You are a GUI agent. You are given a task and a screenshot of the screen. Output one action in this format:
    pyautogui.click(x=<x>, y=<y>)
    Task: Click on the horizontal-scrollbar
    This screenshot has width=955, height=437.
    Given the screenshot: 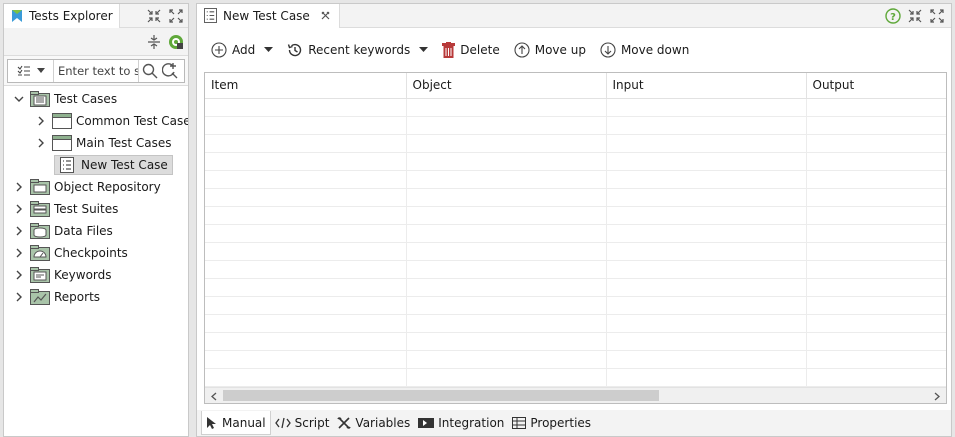 What is the action you would take?
    pyautogui.click(x=575, y=395)
    